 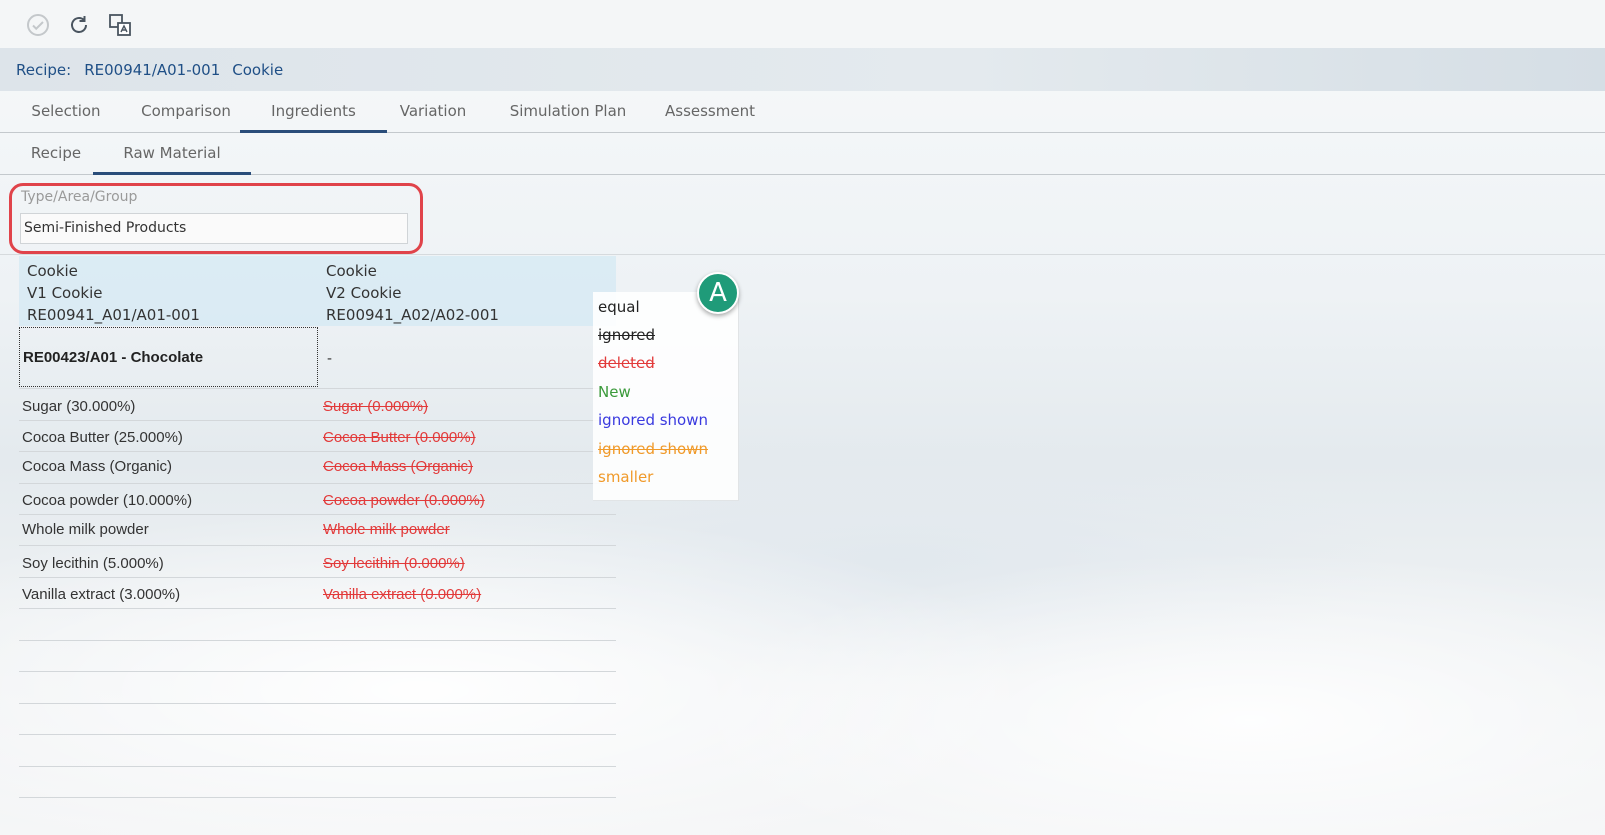 What do you see at coordinates (102, 437) in the screenshot?
I see `table-row-left: Cocoa Butter (25.000%)` at bounding box center [102, 437].